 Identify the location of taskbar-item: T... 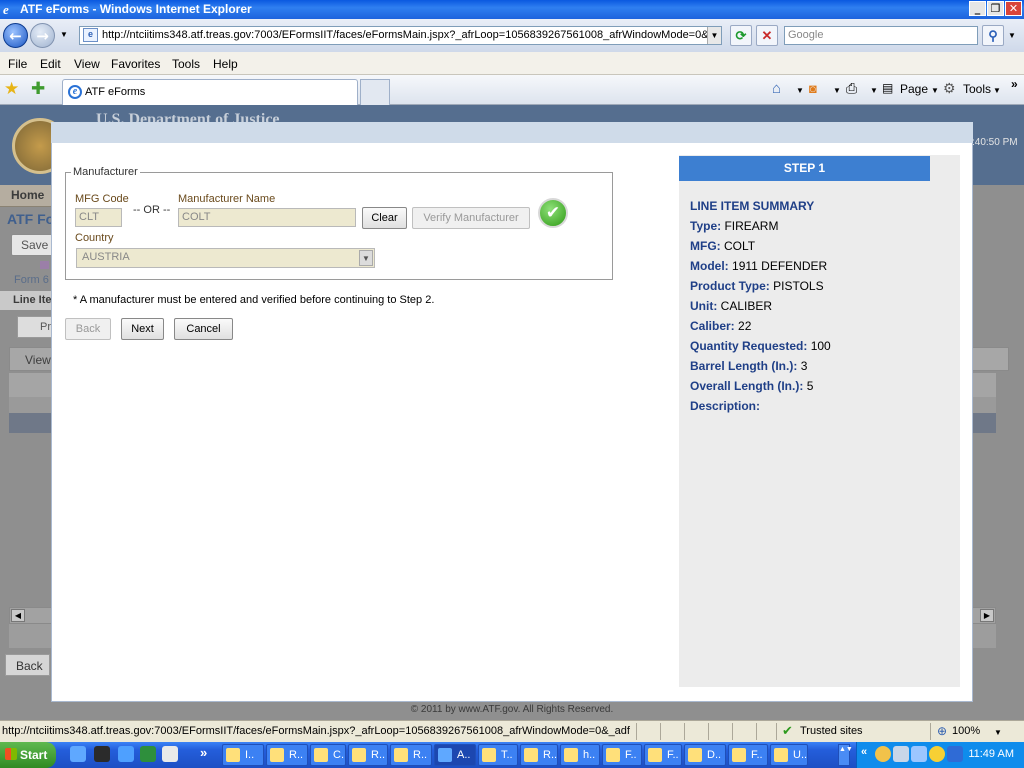
(498, 755).